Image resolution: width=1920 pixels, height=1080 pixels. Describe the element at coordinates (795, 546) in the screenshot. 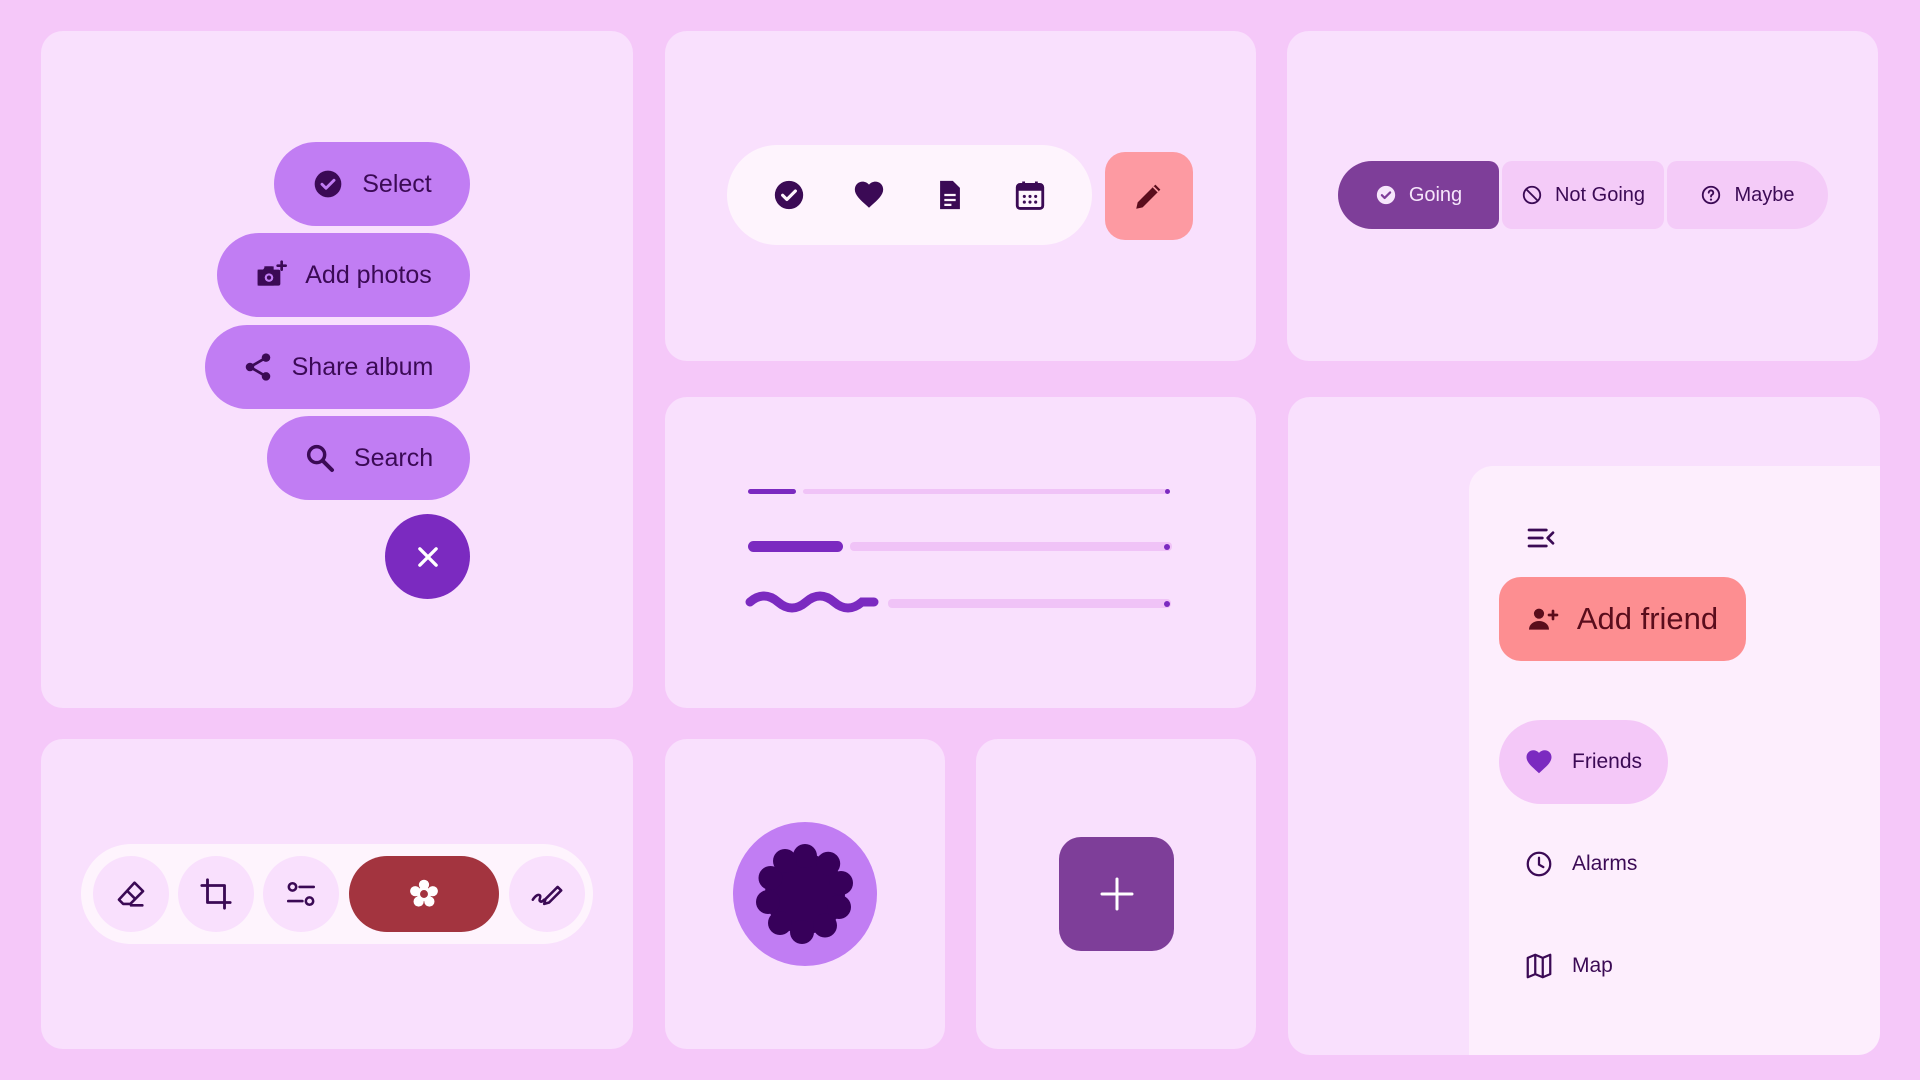

I see `progress-thick-indicator` at that location.